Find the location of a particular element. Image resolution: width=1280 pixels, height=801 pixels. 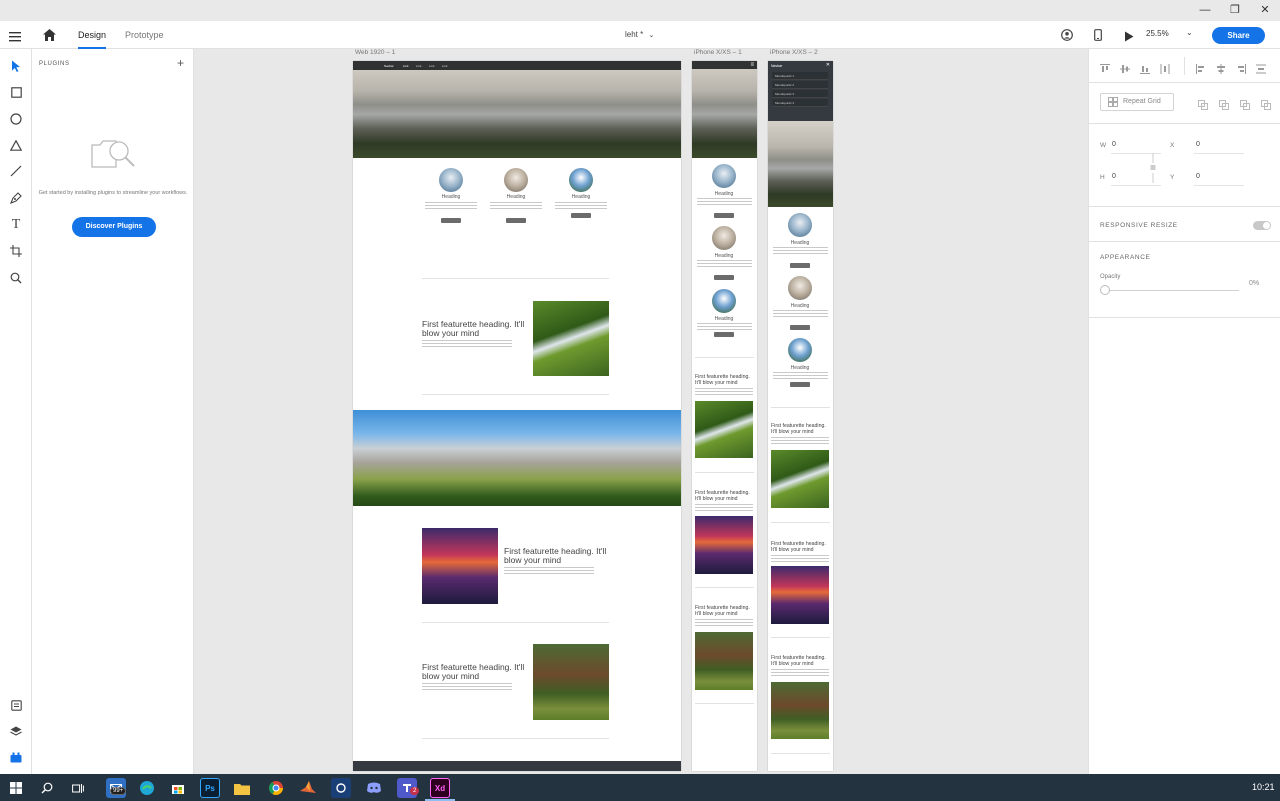

align-left-icon is located at coordinates (1201, 67).